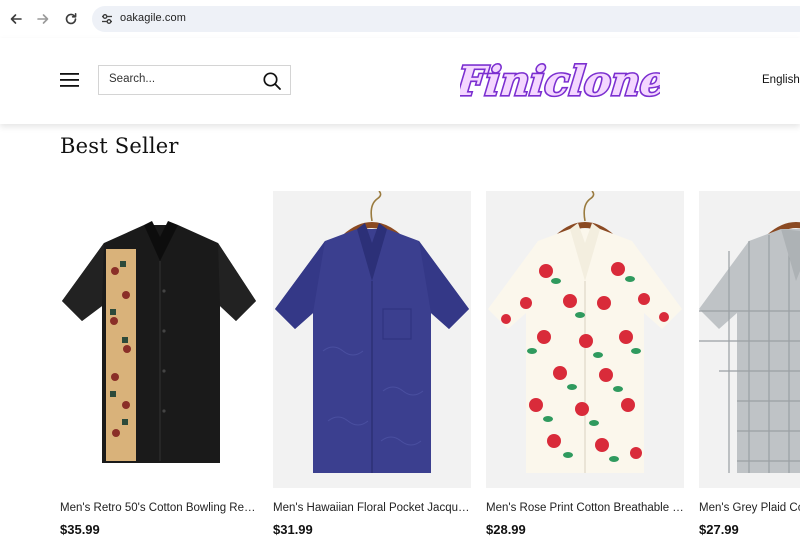  What do you see at coordinates (119, 146) in the screenshot?
I see `section-title: Best Seller` at bounding box center [119, 146].